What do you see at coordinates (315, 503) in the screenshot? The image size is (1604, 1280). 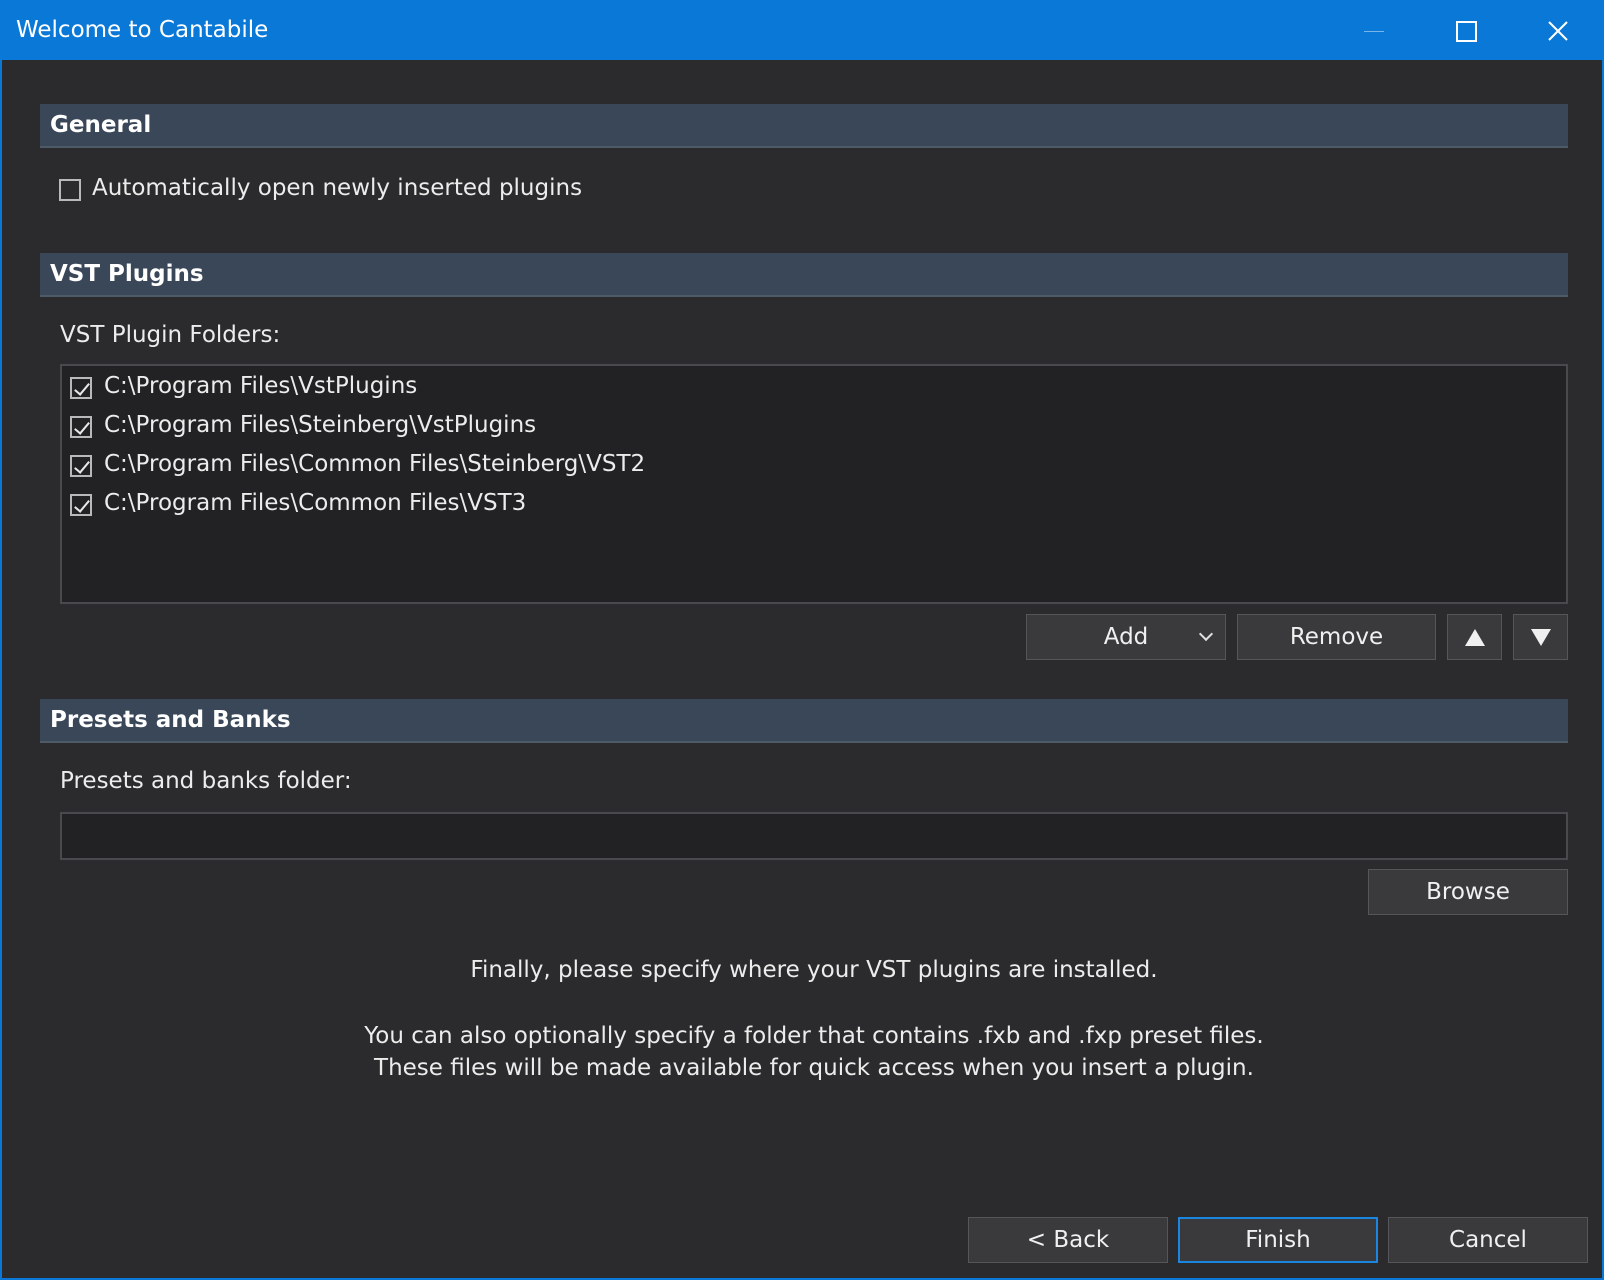 I see `folder-path: C:\Program Files\Common Files\VST3` at bounding box center [315, 503].